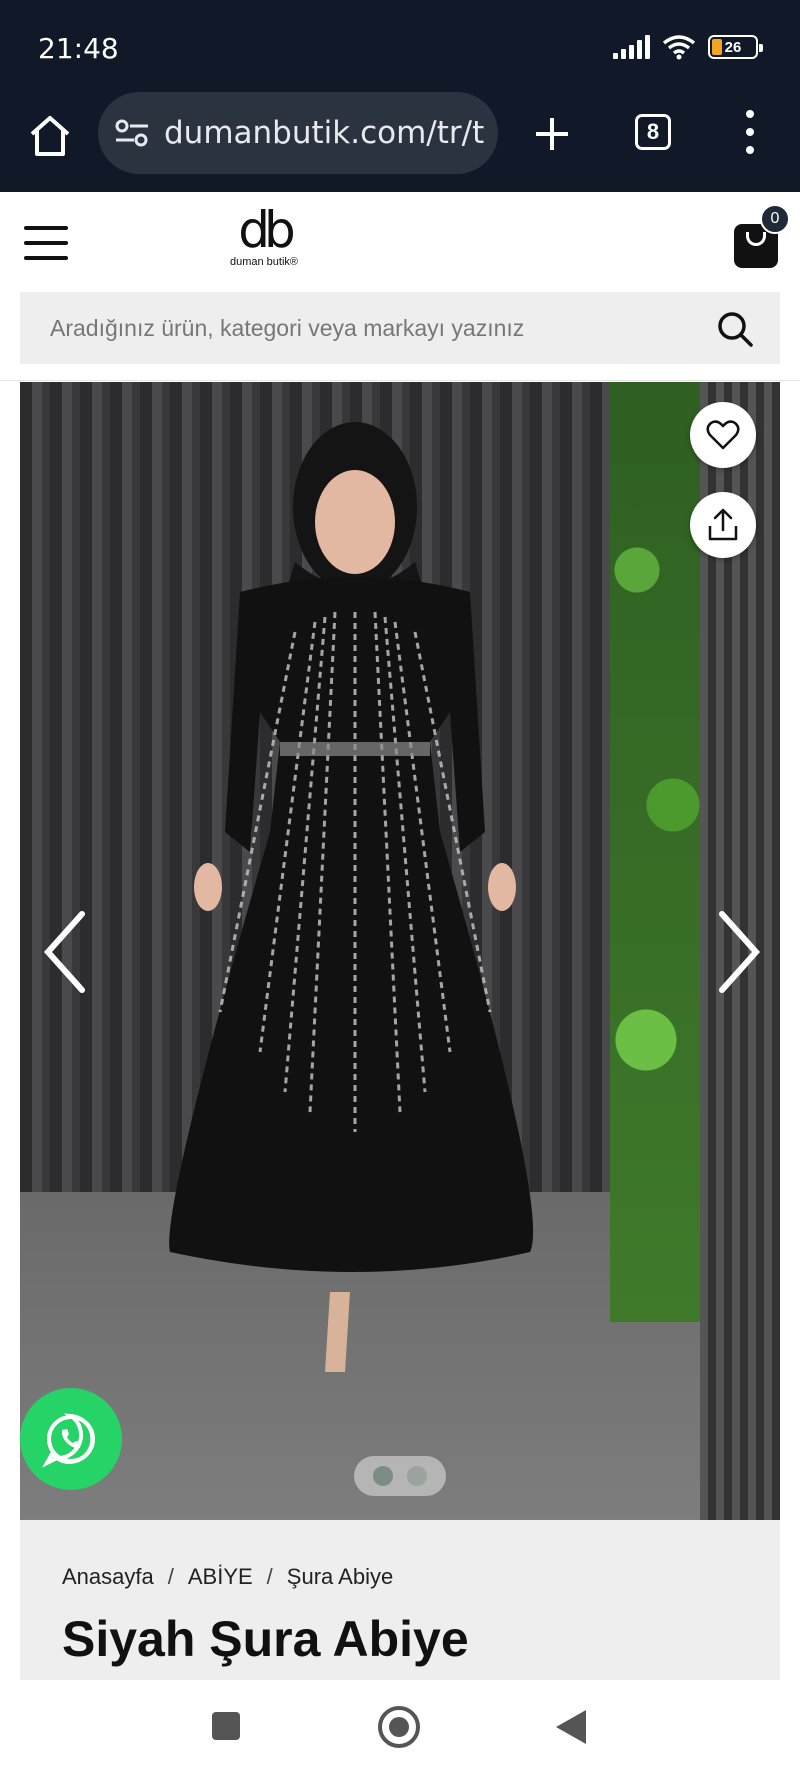 The image size is (800, 1777). I want to click on home-icon, so click(50, 136).